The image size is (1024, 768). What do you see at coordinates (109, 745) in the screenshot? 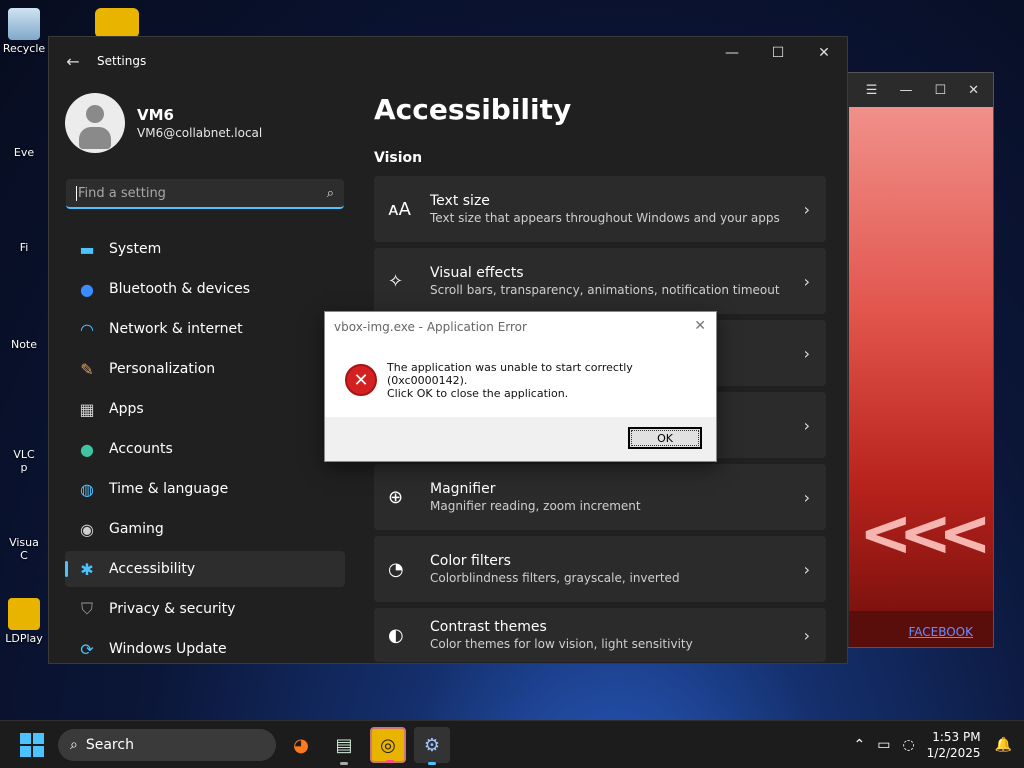
I see `taskbar-search-label: Search` at bounding box center [109, 745].